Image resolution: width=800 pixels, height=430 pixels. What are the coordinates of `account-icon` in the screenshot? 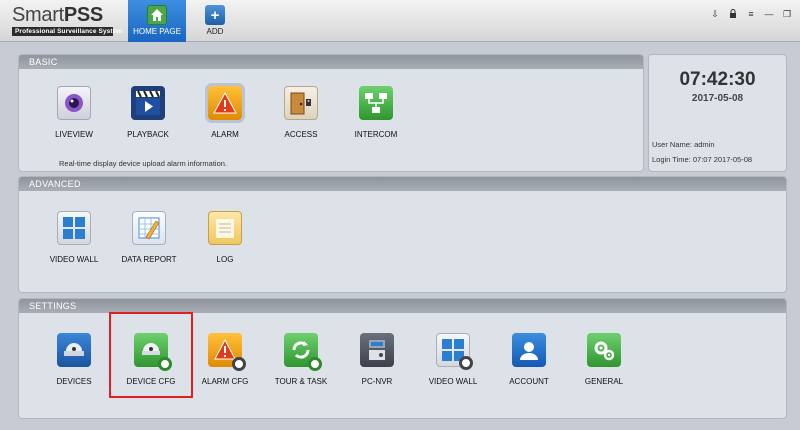 It's located at (529, 350).